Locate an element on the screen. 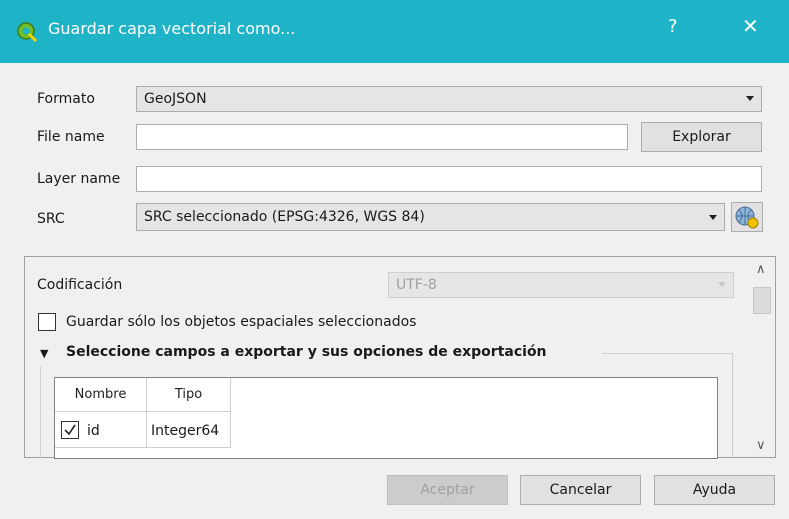 The width and height of the screenshot is (789, 519). column-header-nombre: Nombre is located at coordinates (101, 395).